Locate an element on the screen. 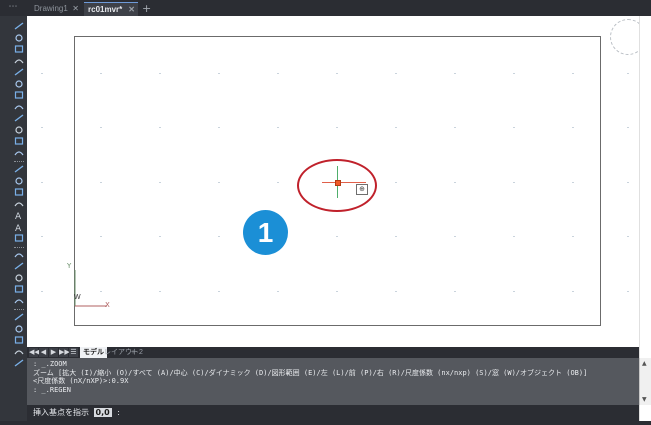 Image resolution: width=651 pixels, height=425 pixels. new-tab-button: + is located at coordinates (147, 9).